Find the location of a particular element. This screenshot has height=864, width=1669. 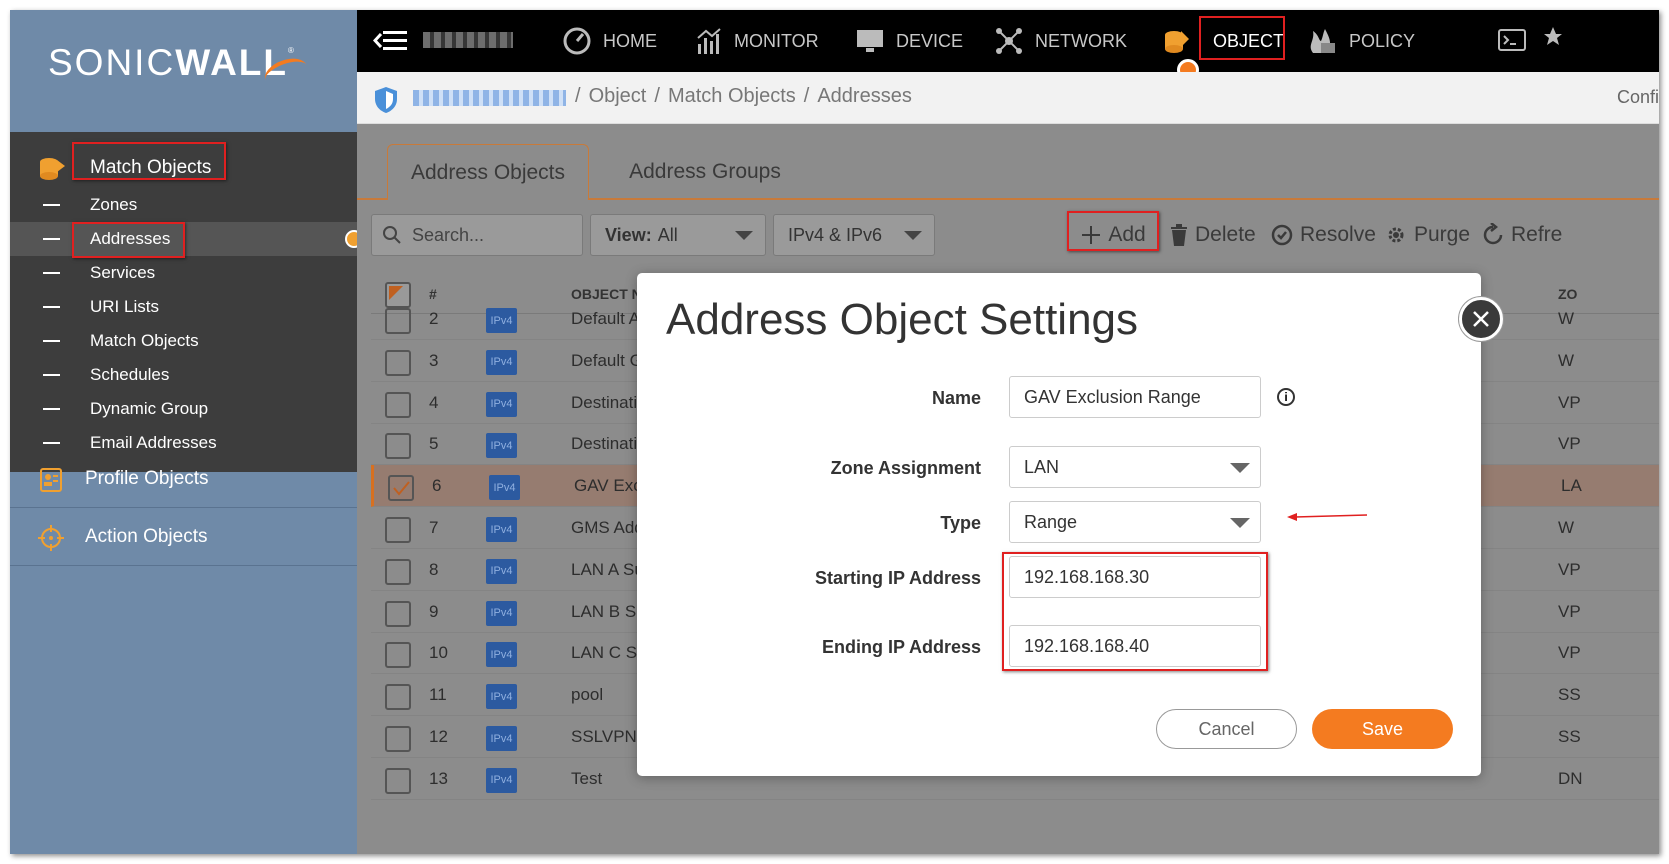

object-cylinder-icon is located at coordinates (1177, 42).